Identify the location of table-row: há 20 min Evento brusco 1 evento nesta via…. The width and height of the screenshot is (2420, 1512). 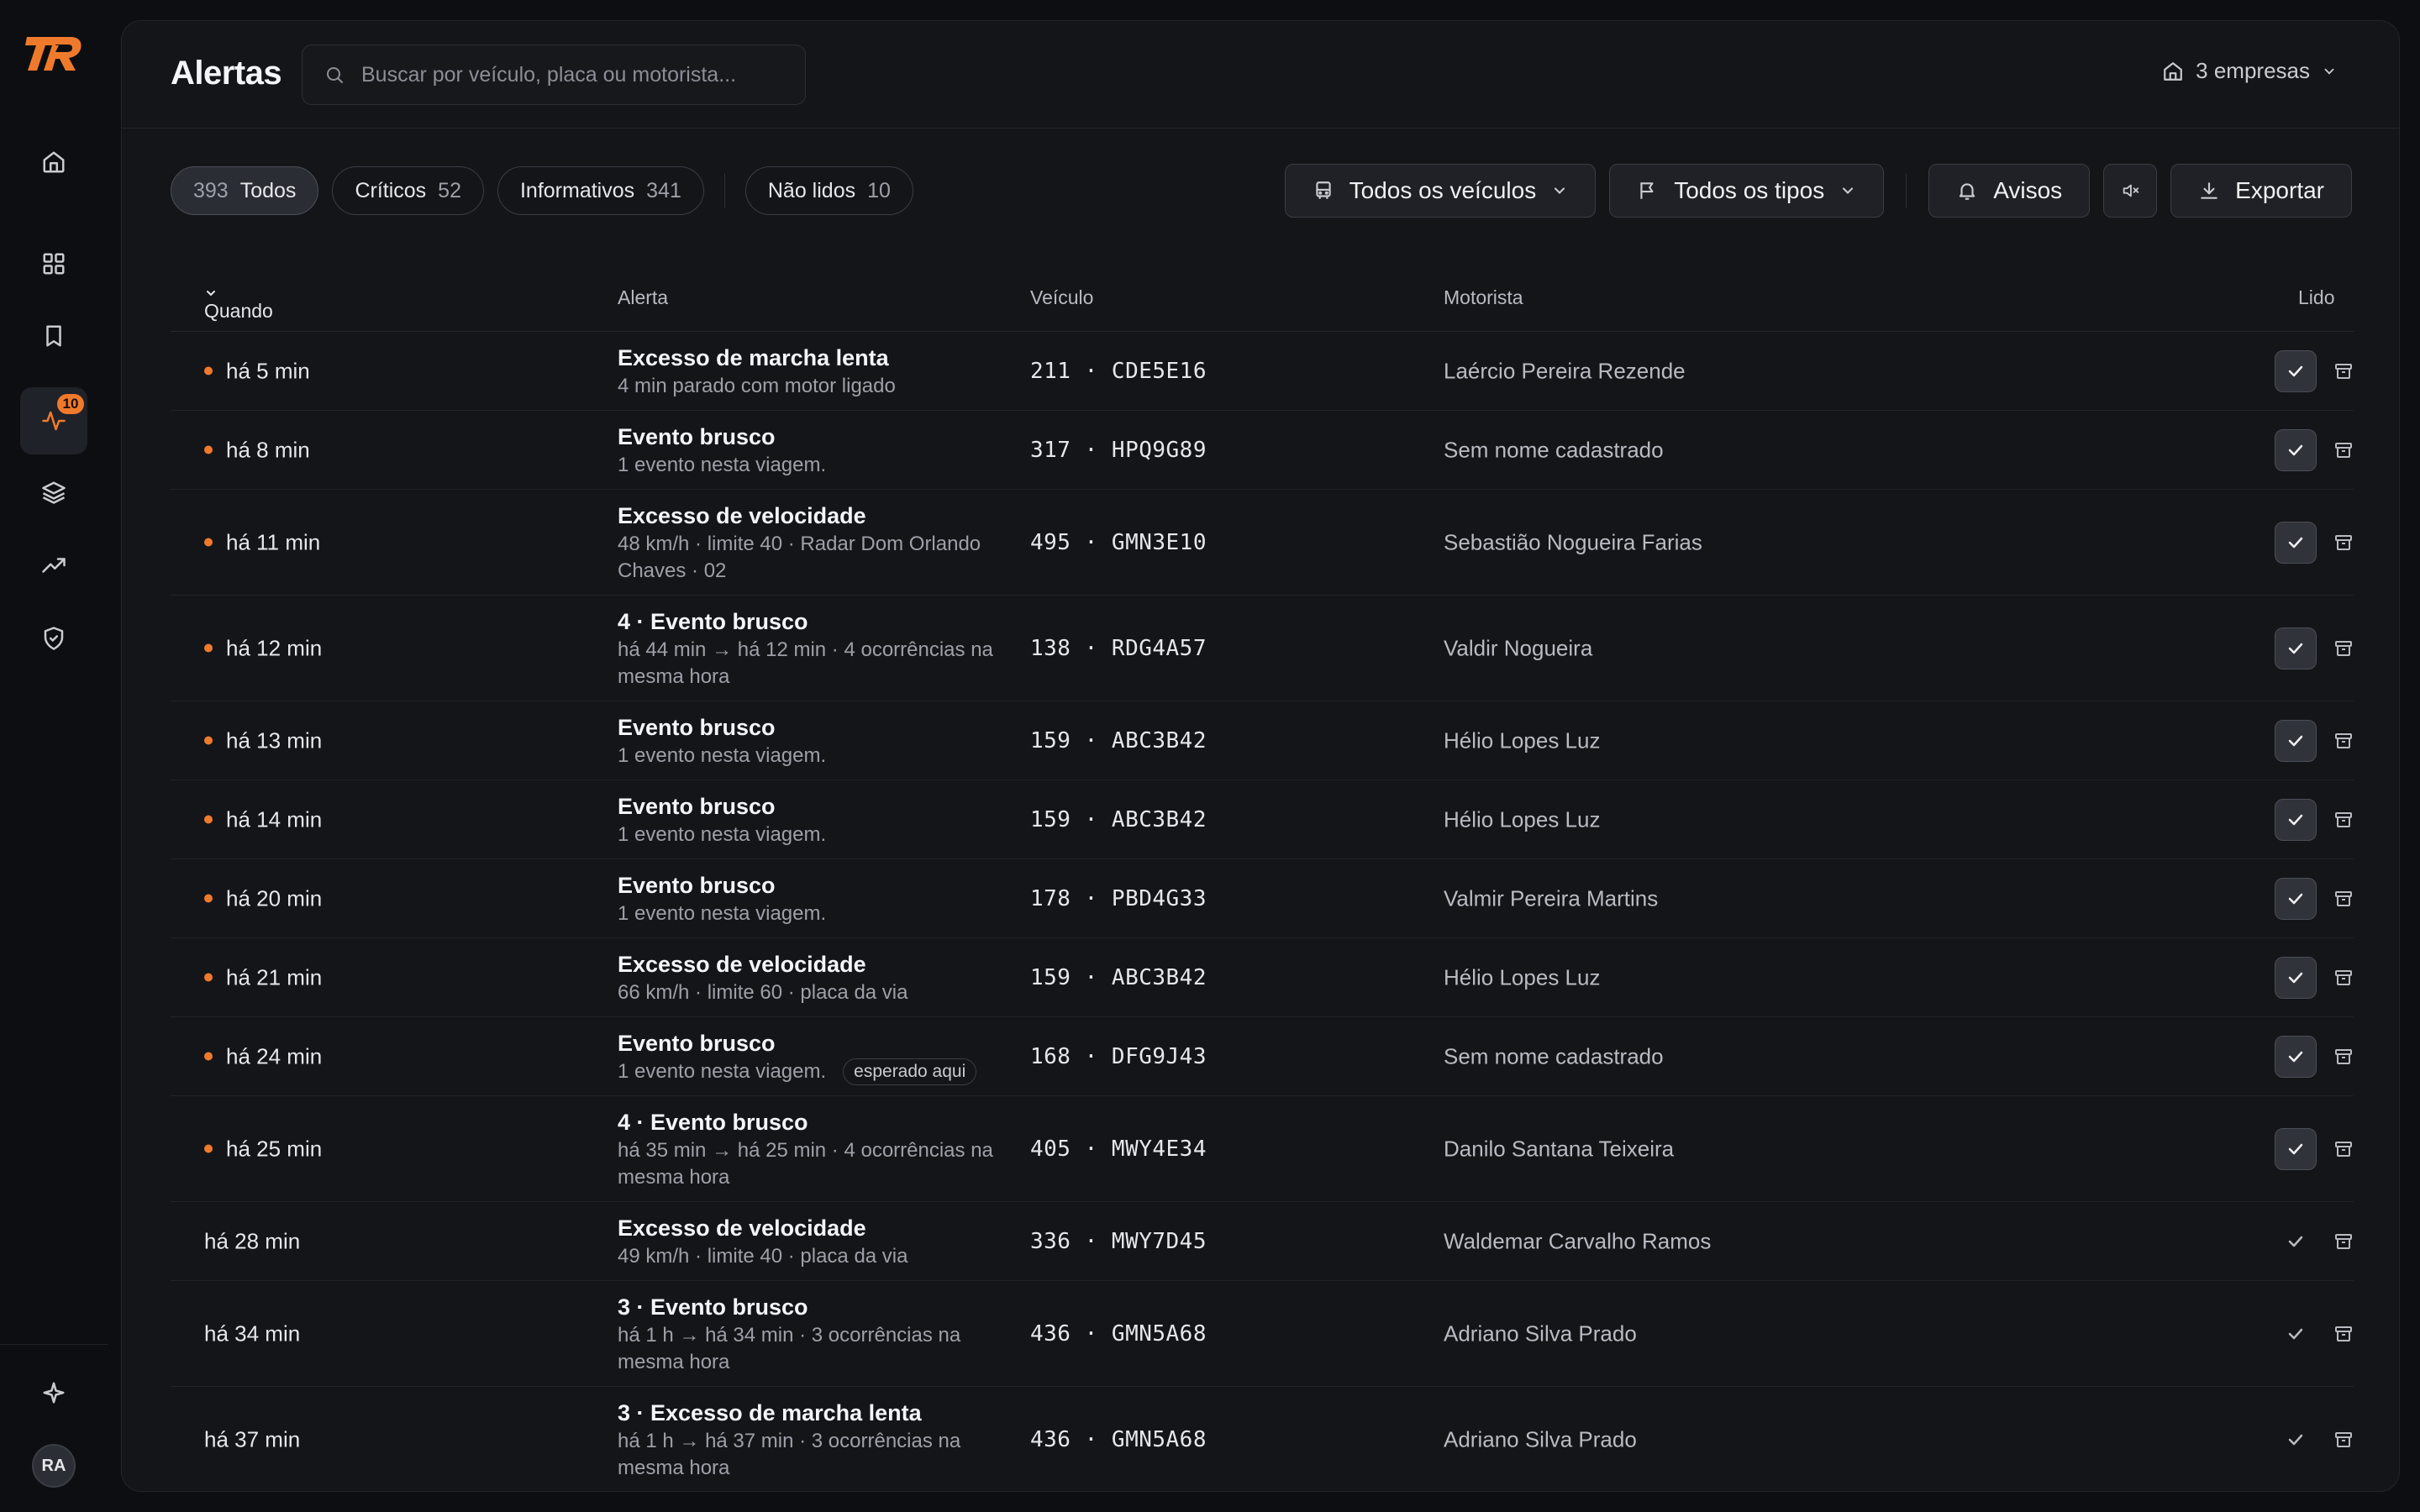
(1262, 898).